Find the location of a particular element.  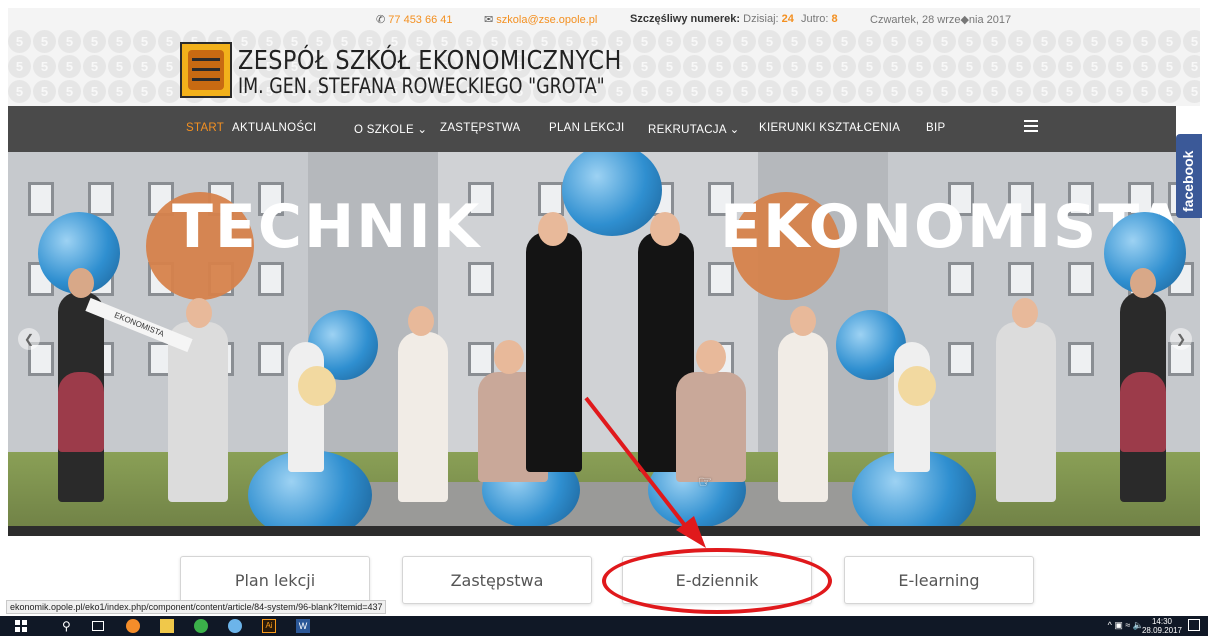

file-explorer-icon is located at coordinates (167, 626).